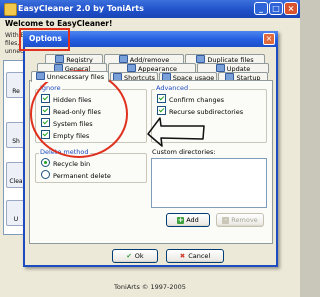  Describe the element at coordinates (206, 112) in the screenshot. I see `checkbox-label: Recurse subdirectories` at that location.